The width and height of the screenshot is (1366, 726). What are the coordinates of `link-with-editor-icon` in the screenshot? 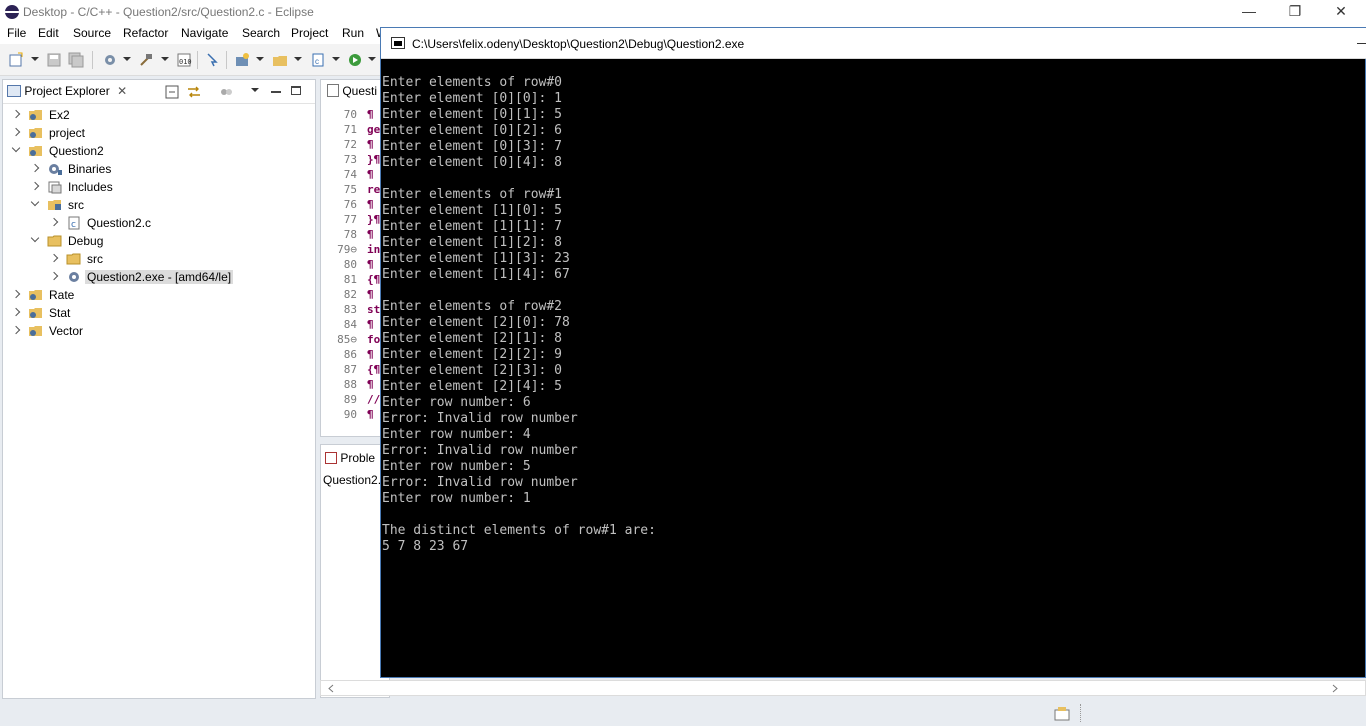 It's located at (194, 92).